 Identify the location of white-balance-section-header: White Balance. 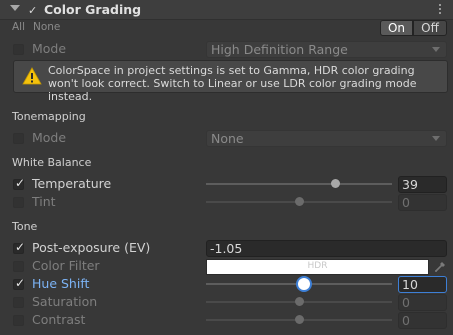
(52, 162).